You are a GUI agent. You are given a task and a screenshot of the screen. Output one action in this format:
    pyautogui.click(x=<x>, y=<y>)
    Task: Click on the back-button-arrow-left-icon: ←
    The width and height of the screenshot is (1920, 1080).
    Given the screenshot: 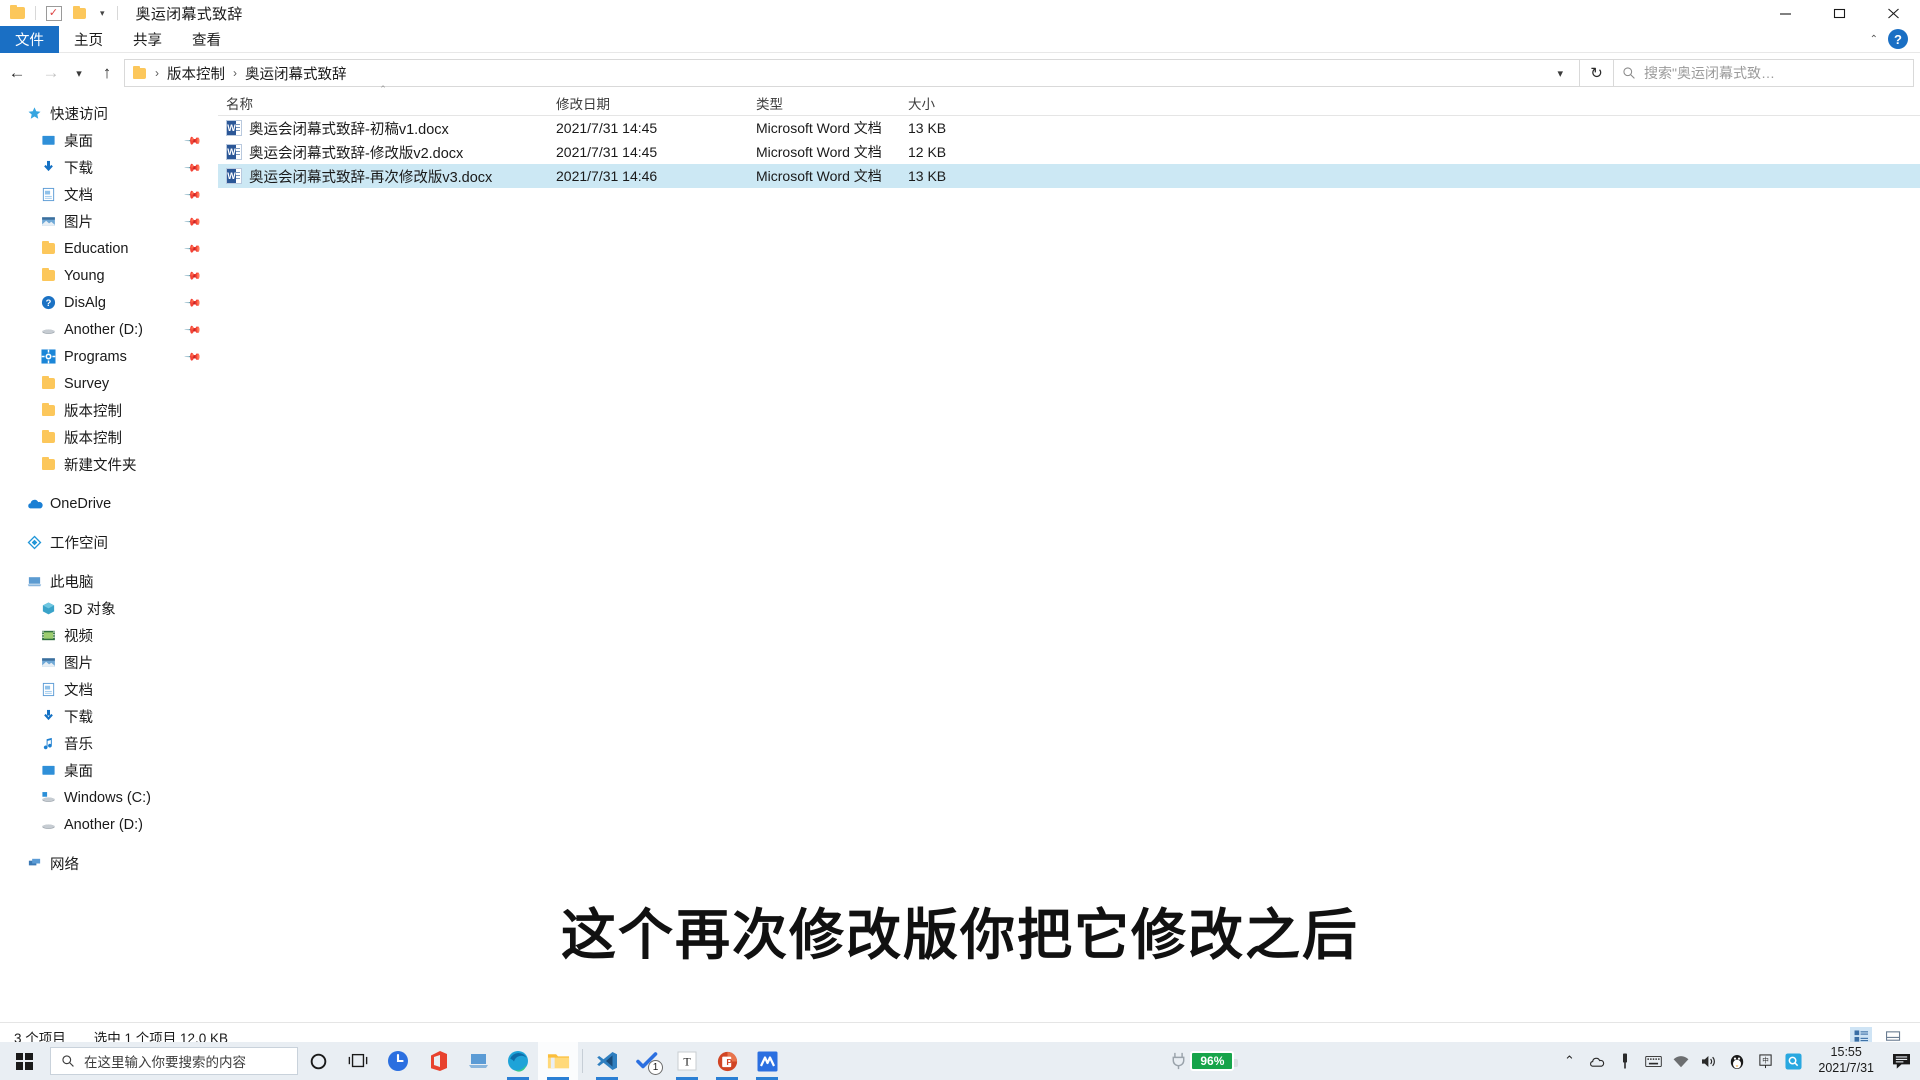 What is the action you would take?
    pyautogui.click(x=17, y=73)
    